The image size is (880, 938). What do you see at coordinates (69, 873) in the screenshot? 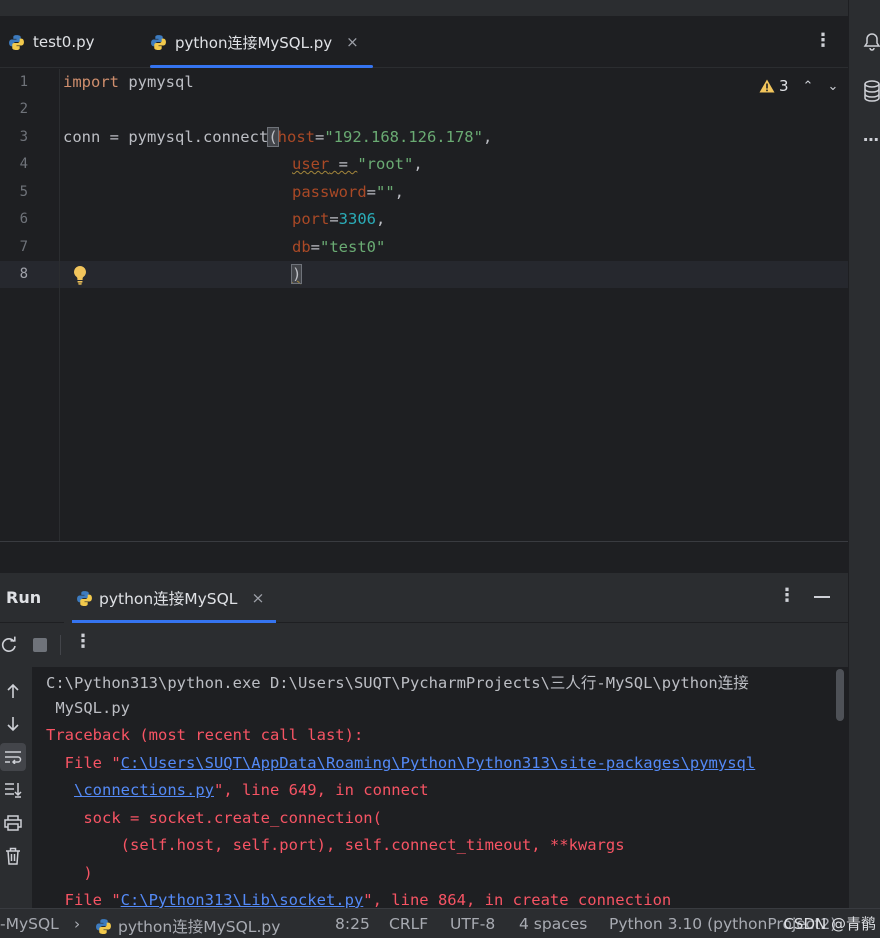
I see `traceback-code: )` at bounding box center [69, 873].